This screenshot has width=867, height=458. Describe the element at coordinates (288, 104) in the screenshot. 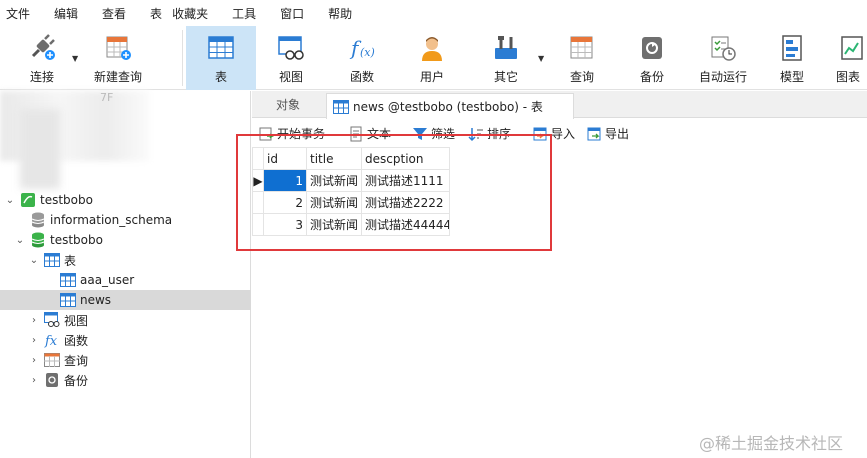

I see `tab-objects: 对象` at that location.